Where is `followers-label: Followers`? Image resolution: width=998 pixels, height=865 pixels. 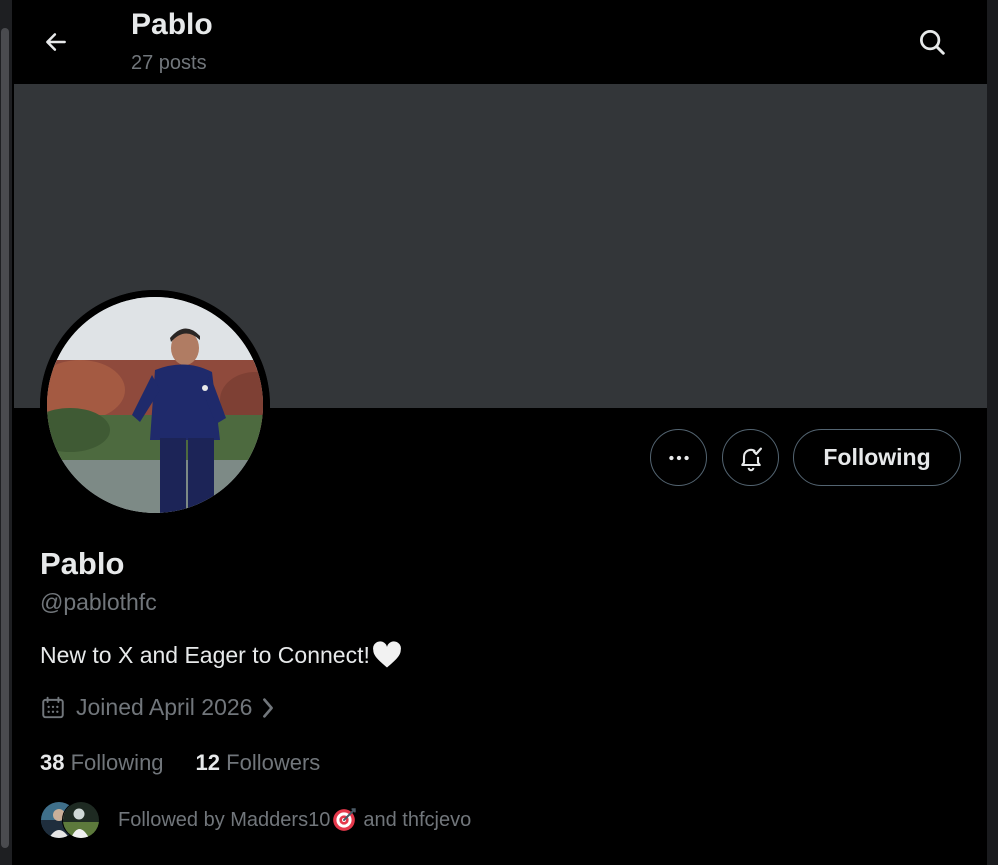
followers-label: Followers is located at coordinates (273, 762).